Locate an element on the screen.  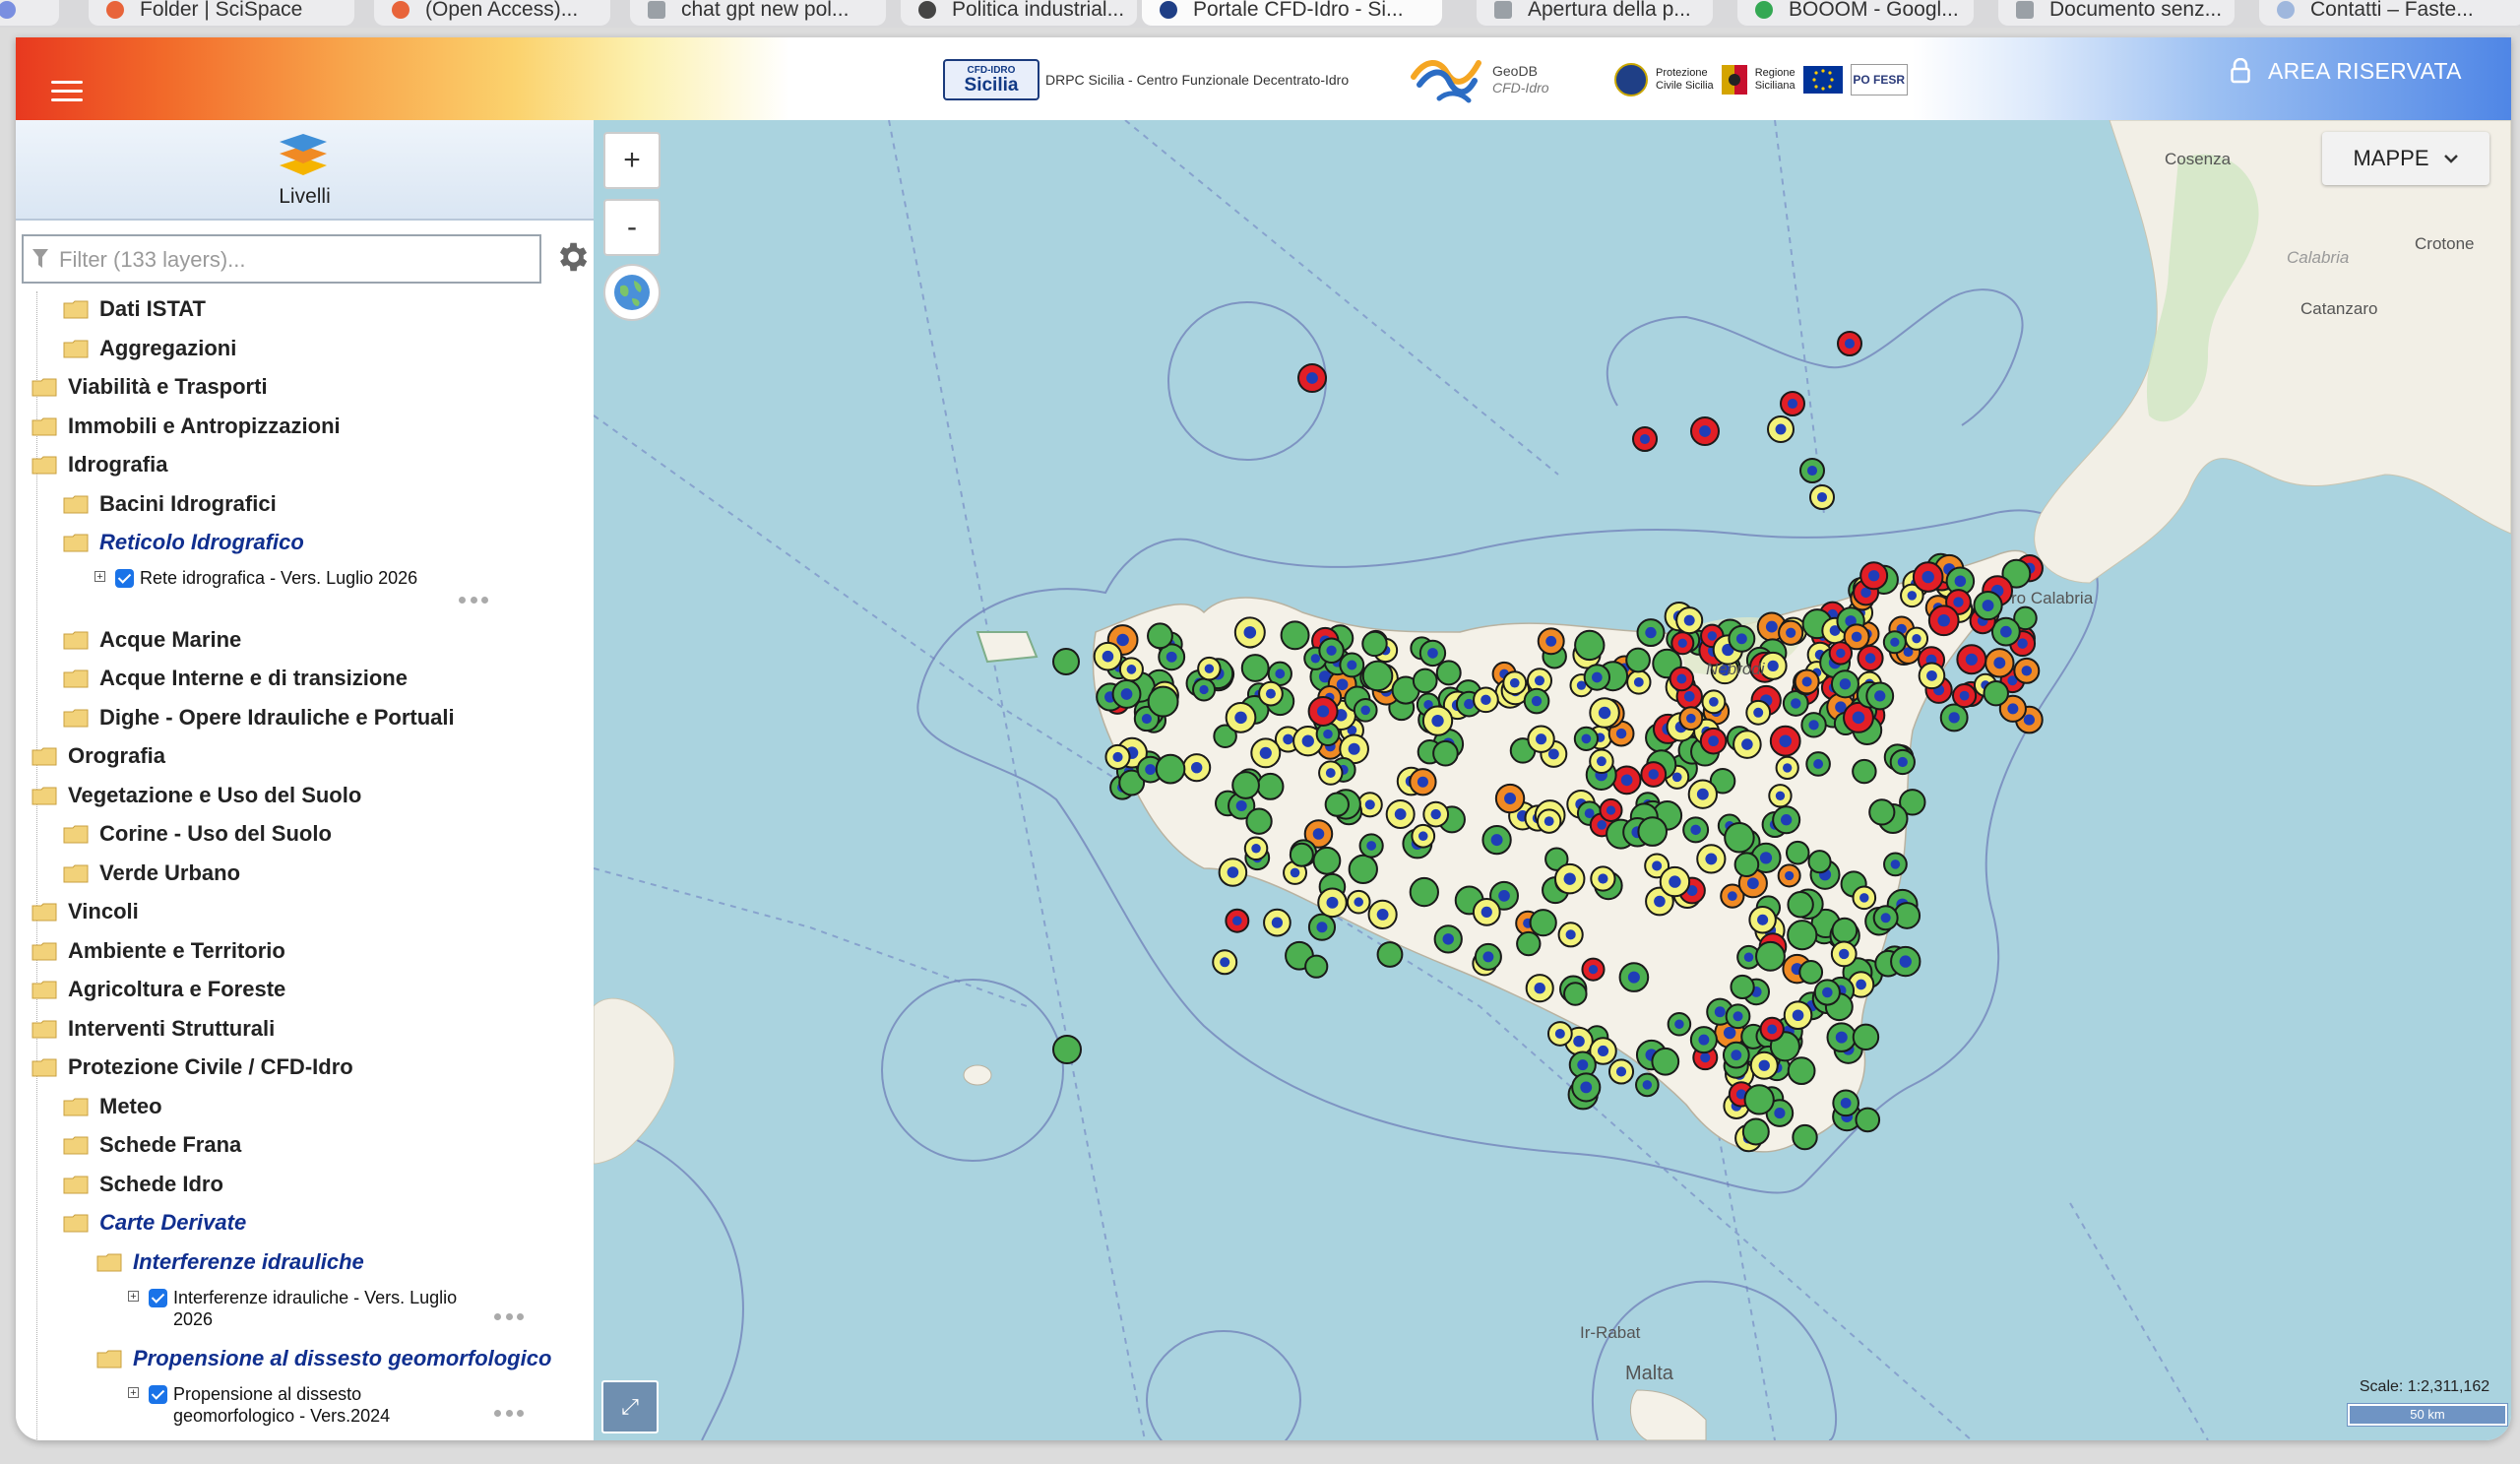
livelli-tab: Livelli is located at coordinates (305, 171).